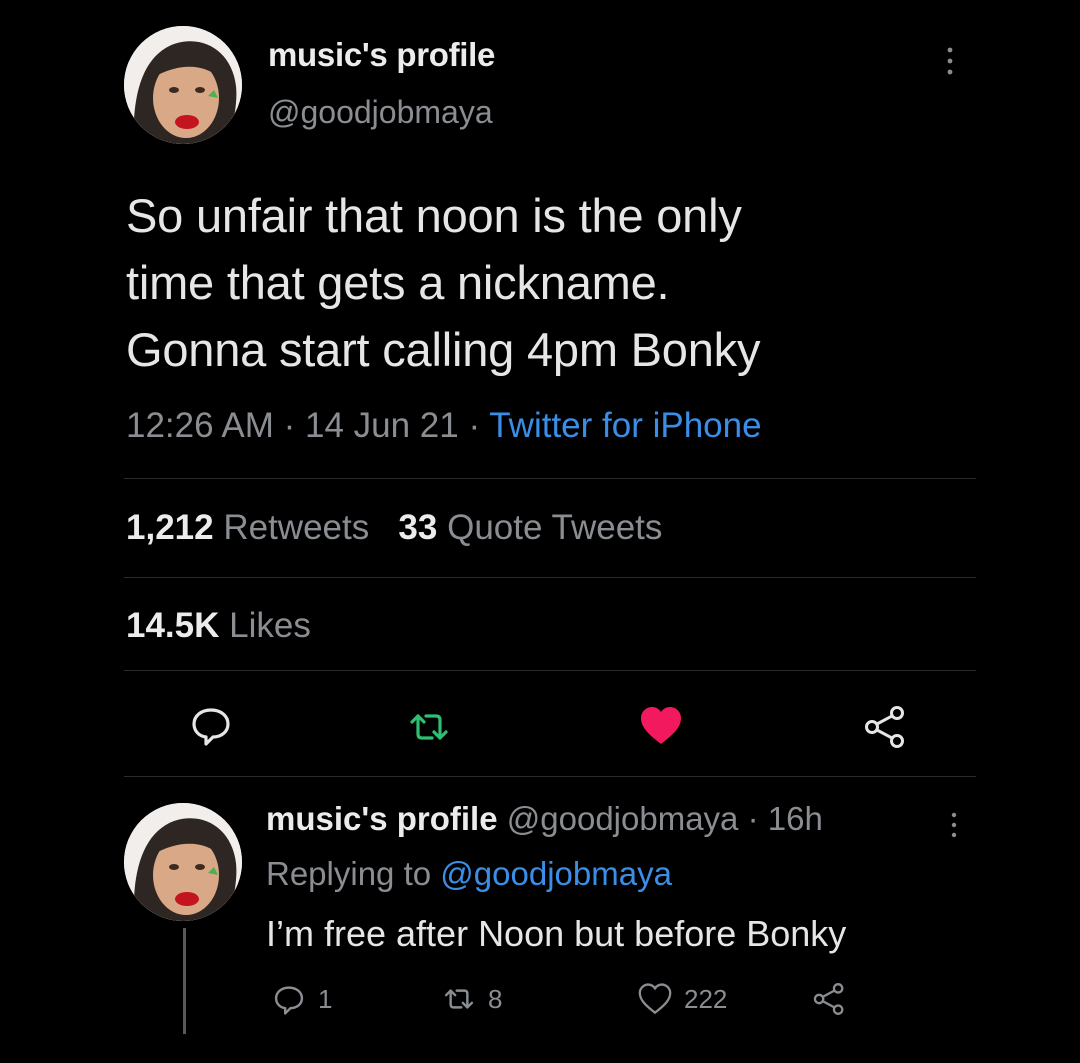  I want to click on reply-text: I’m free after Noon but before Bonky, so click(556, 933).